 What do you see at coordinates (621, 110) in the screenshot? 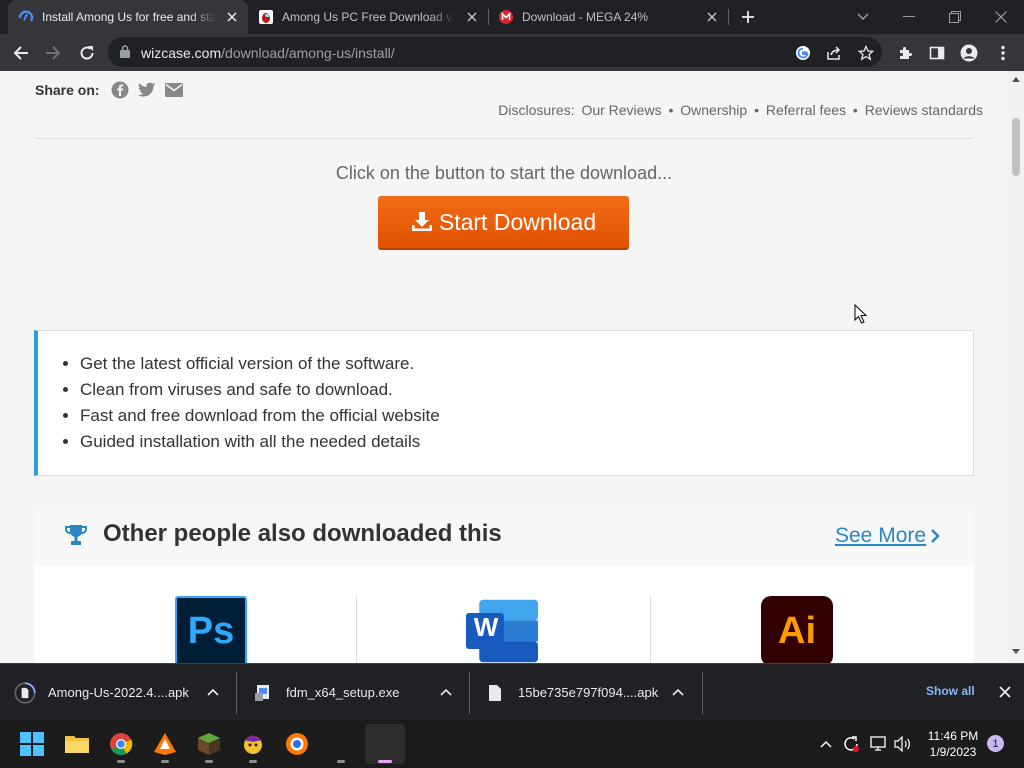
I see `link-our-reviews: Our Reviews` at bounding box center [621, 110].